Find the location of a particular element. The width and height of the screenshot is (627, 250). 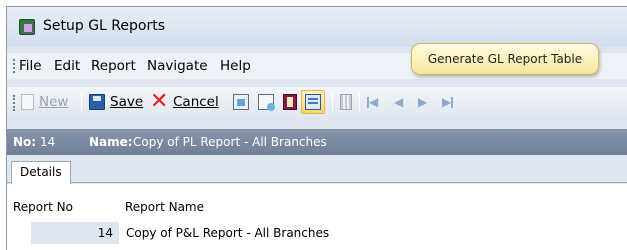

save-button: Save is located at coordinates (116, 102).